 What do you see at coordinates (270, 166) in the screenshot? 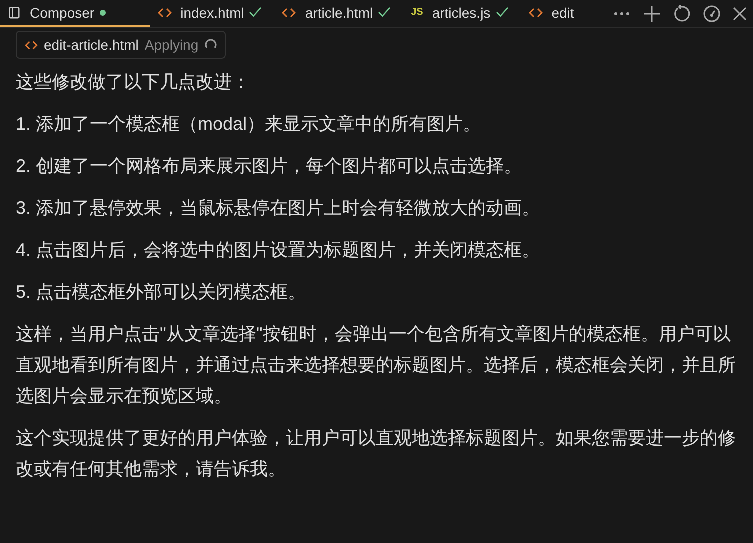
I see `message-paragraph: 2. 创建了一个网格布局来展示图片，每个图片都可以点击选择。` at bounding box center [270, 166].